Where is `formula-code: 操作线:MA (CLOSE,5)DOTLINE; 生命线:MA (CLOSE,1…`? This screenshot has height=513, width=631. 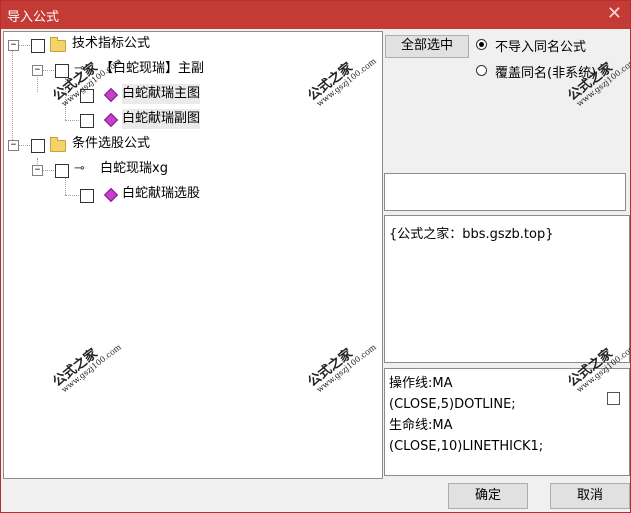
formula-code: 操作线:MA (CLOSE,5)DOTLINE; 生命线:MA (CLOSE,1… is located at coordinates (494, 415).